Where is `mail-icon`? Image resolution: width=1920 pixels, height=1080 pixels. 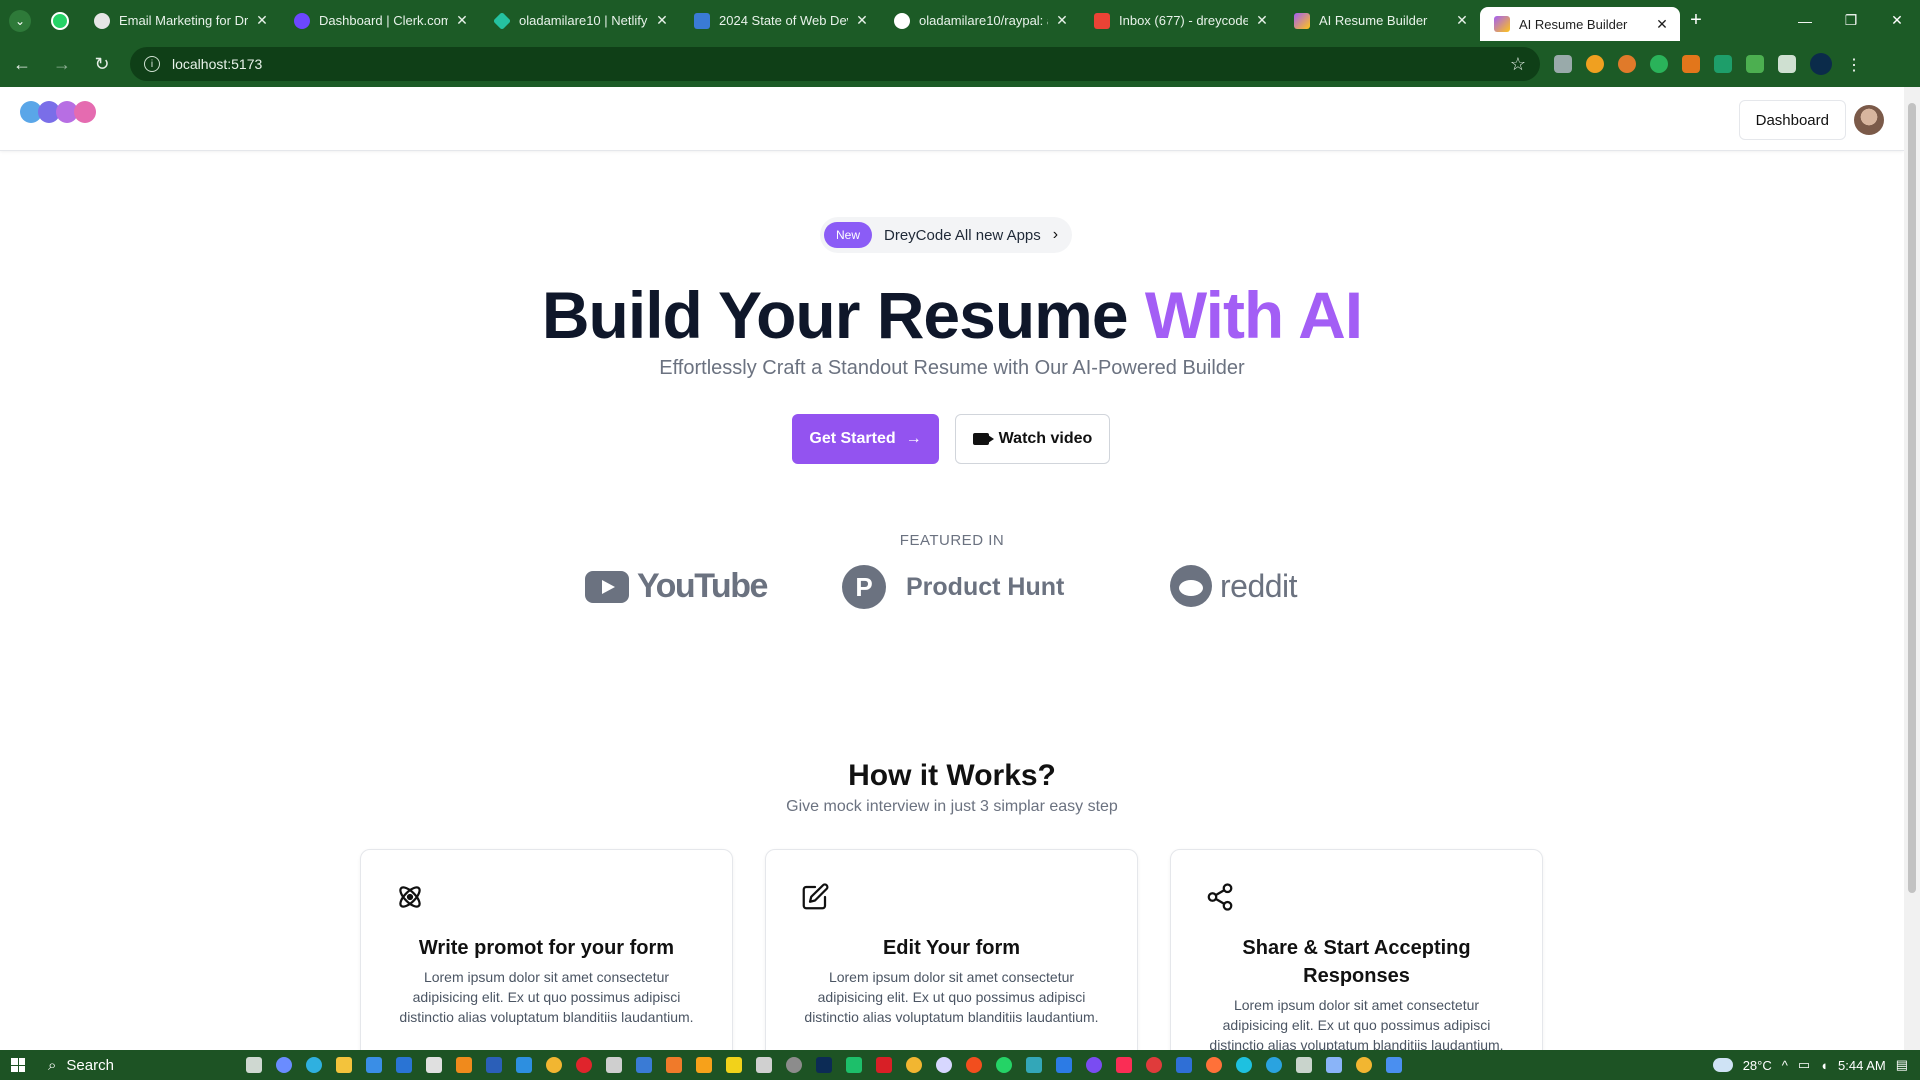
mail-icon is located at coordinates (404, 1065).